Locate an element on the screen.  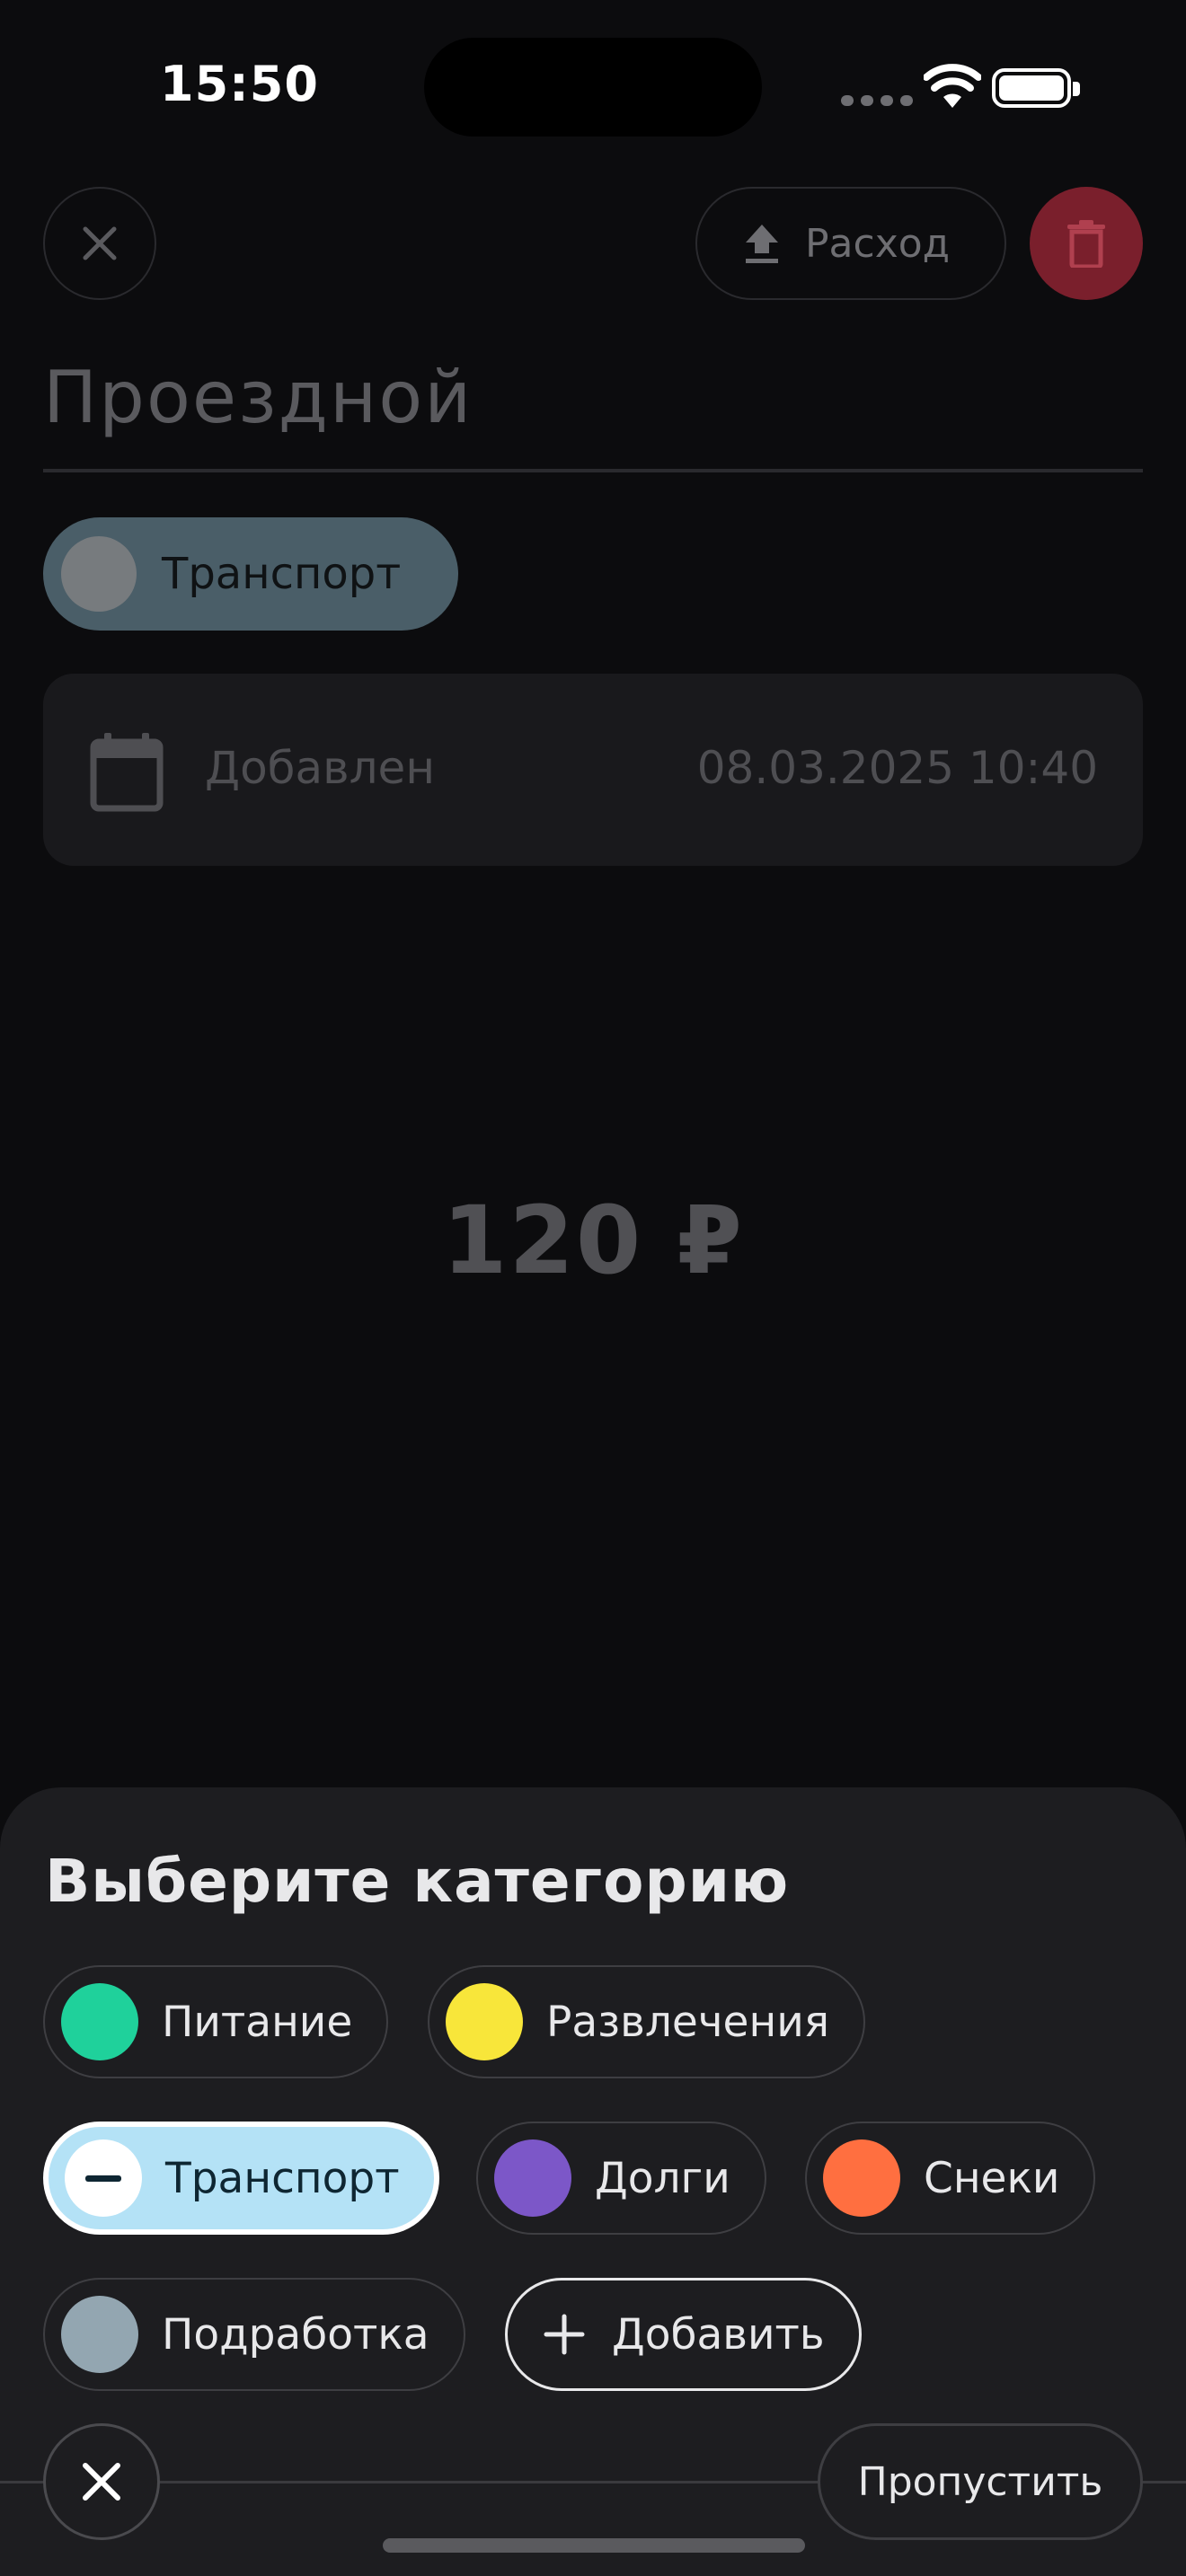
category-chip-debts: Долги is located at coordinates (621, 2178).